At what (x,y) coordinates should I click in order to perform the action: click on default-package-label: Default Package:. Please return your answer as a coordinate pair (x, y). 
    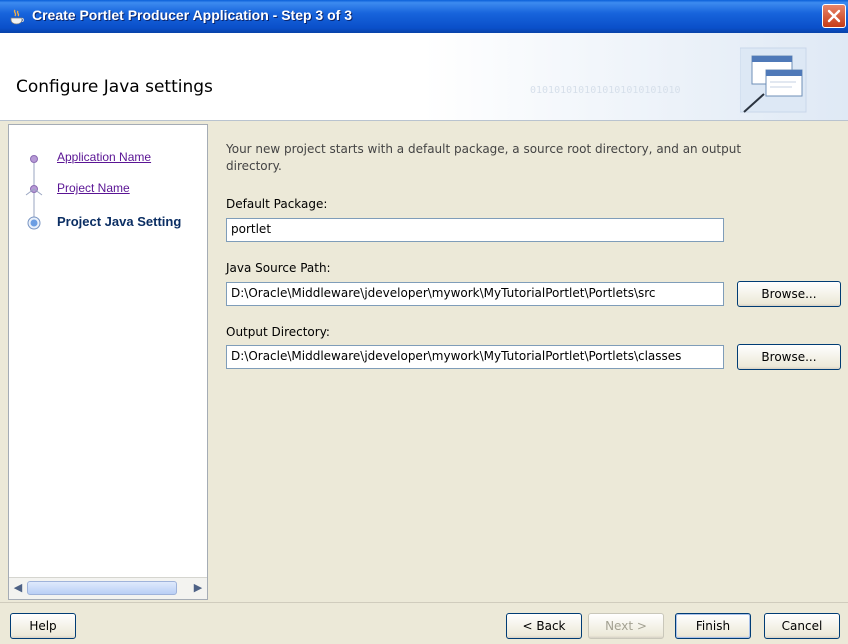
    Looking at the image, I should click on (277, 204).